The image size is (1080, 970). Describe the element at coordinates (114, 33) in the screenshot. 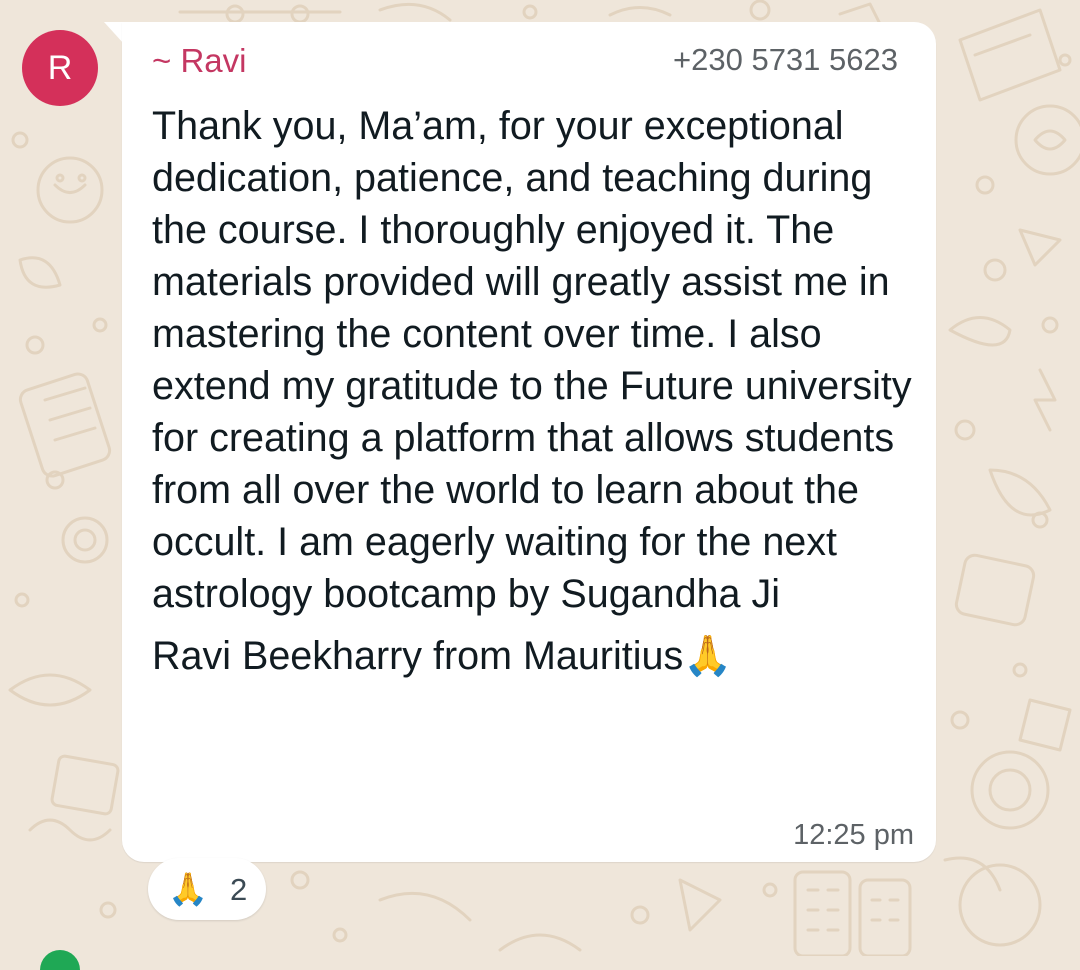

I see `bubble-tail` at that location.